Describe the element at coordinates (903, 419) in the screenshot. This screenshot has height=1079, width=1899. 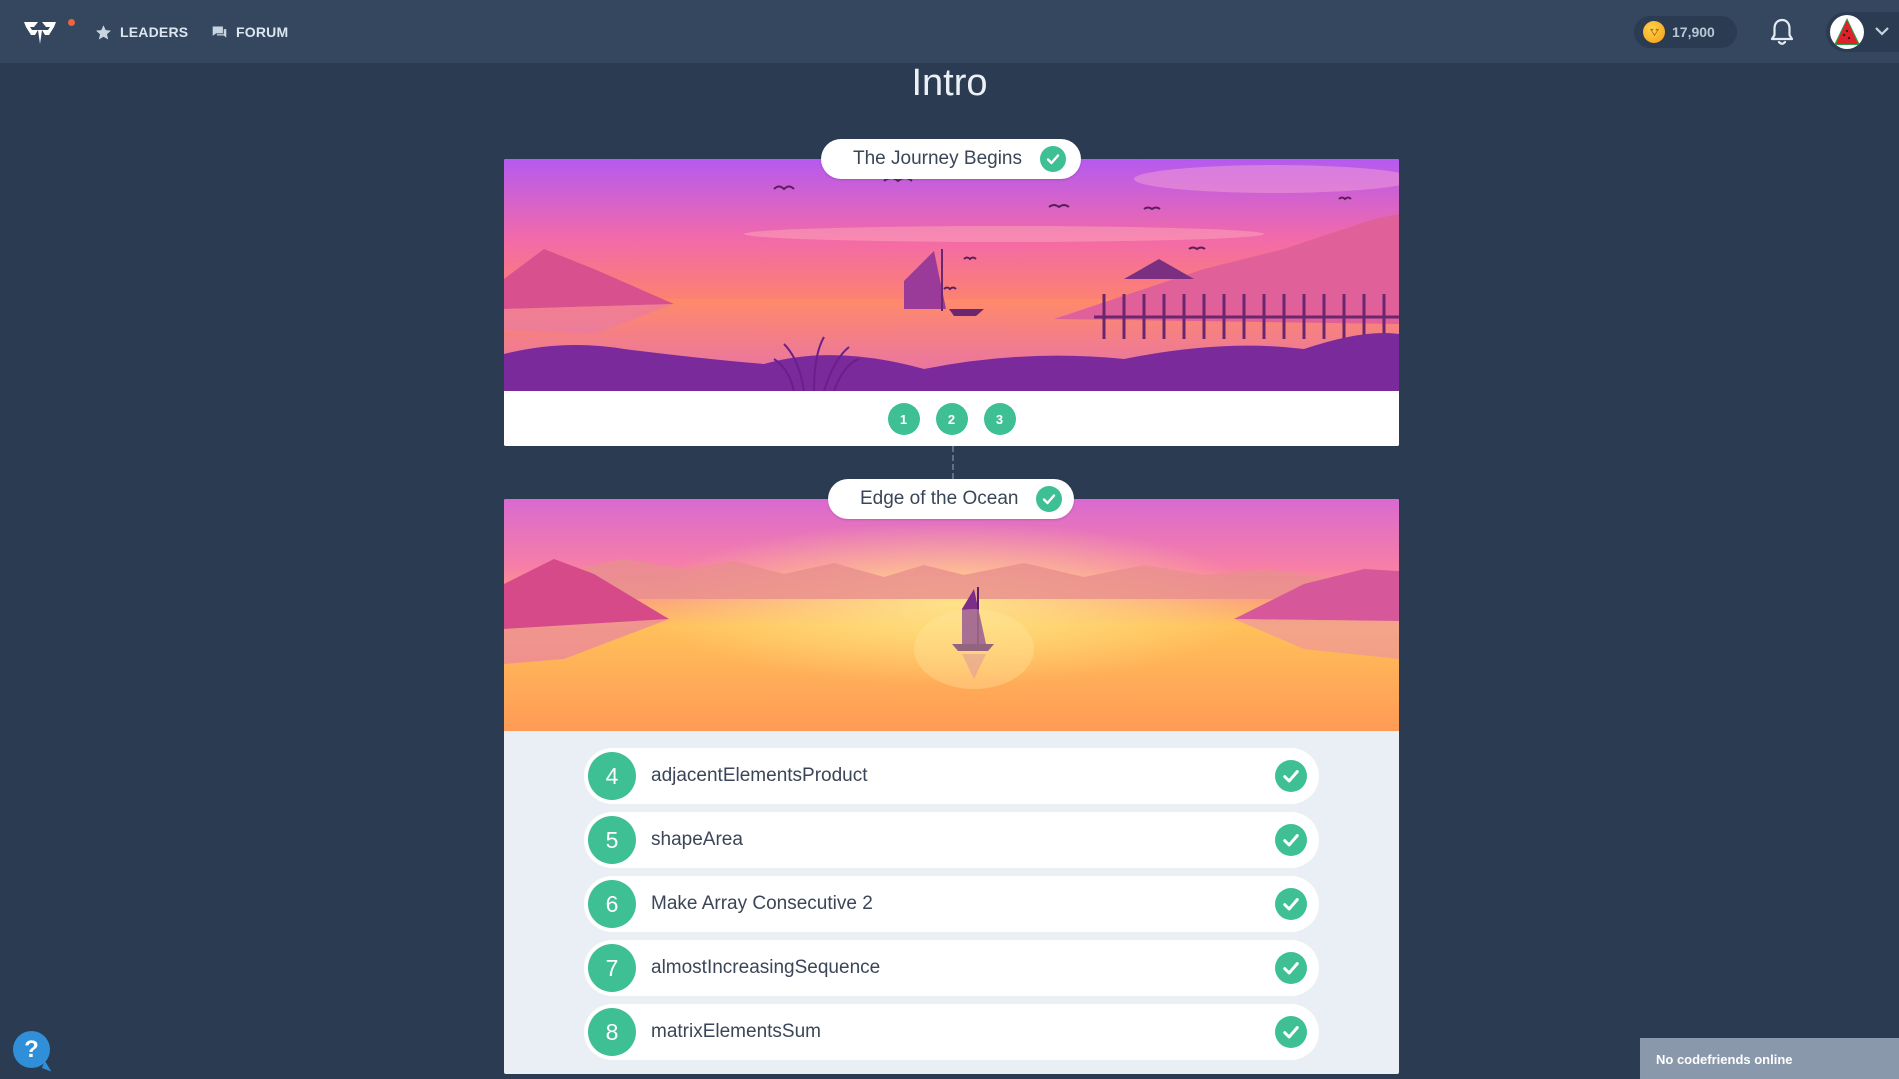
I see `step-dot-1: 1` at that location.